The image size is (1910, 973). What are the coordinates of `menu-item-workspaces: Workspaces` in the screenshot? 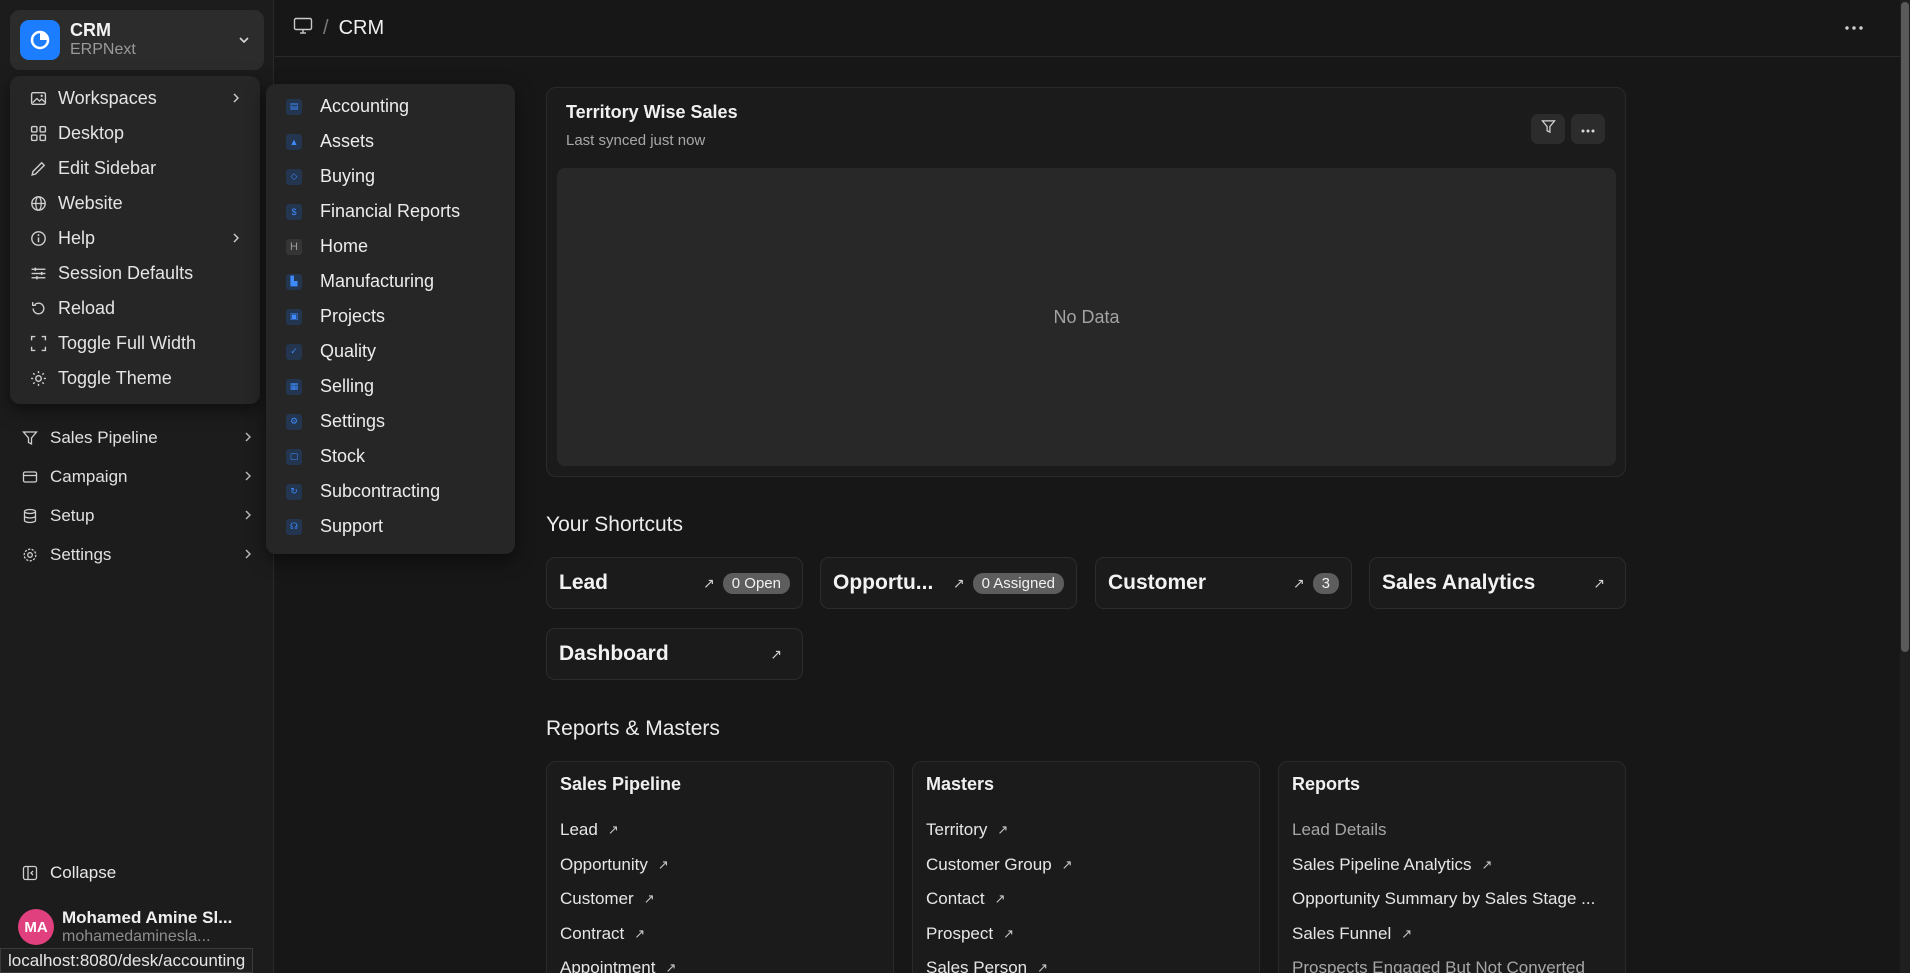 It's located at (135, 98).